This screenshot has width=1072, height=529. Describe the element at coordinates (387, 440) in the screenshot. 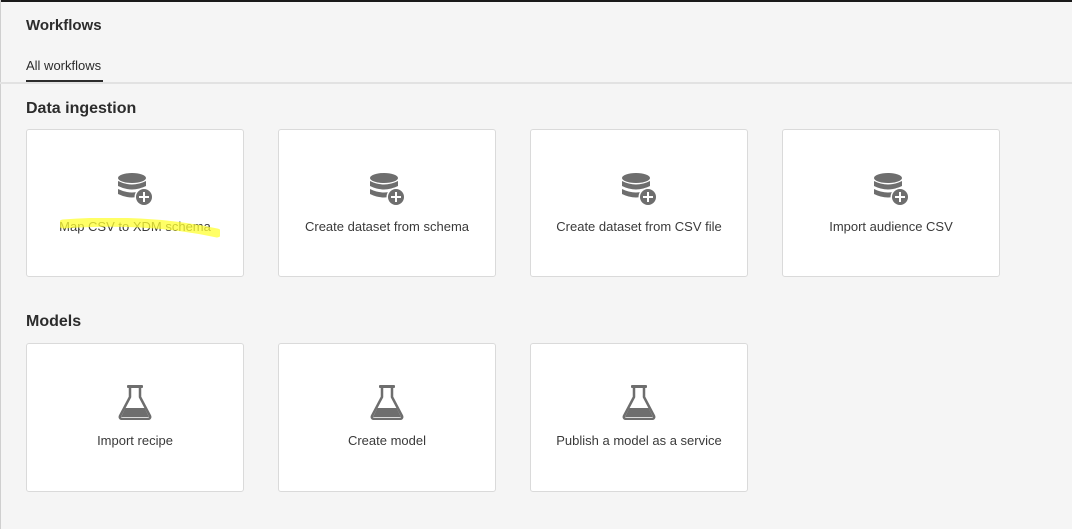

I see `card-label: Create model` at that location.